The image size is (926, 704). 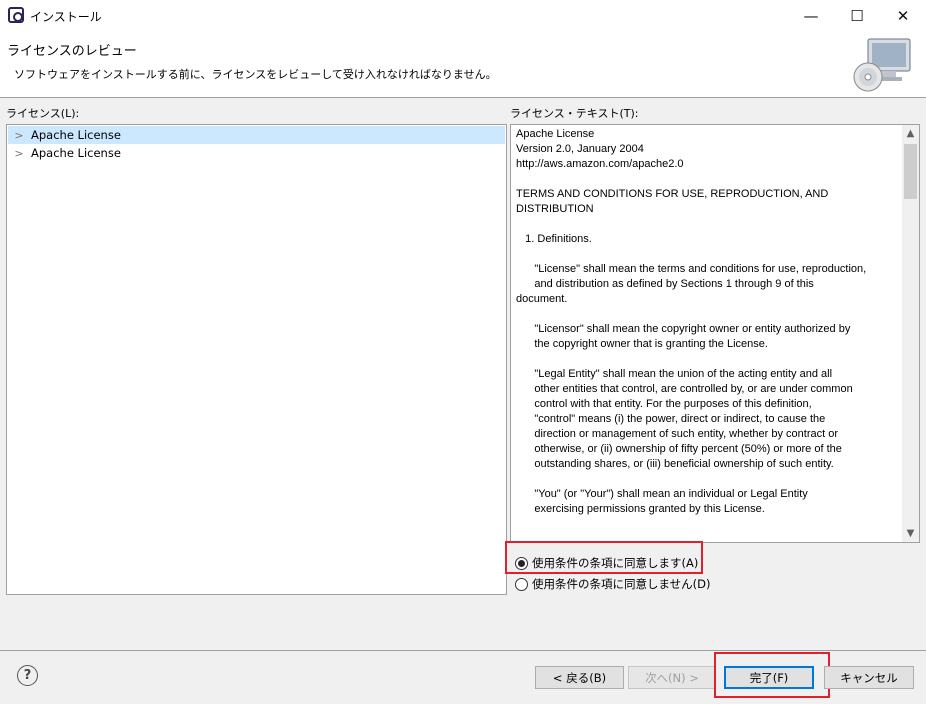 I want to click on title-bar: インストール — ☐ ✕, so click(x=463, y=15).